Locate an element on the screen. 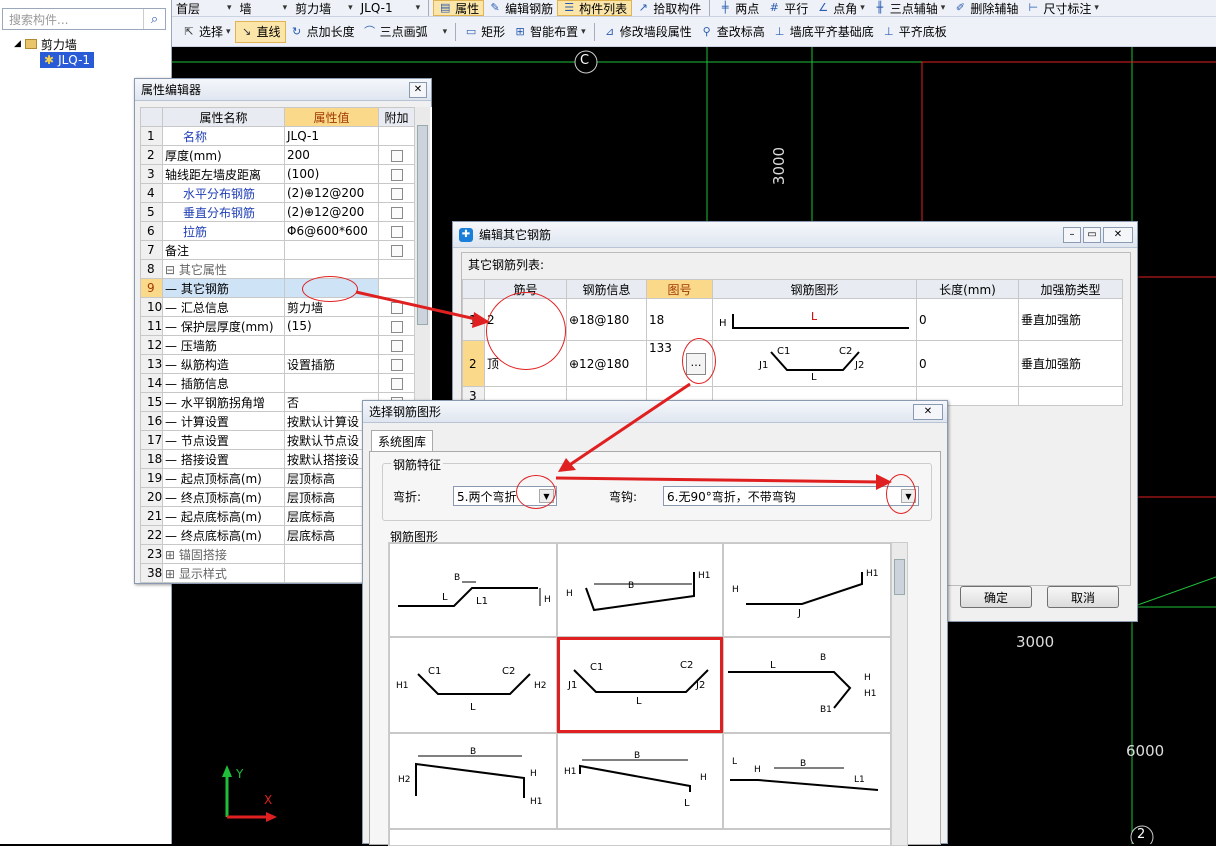 The image size is (1216, 846). wall-align-foundation-button: ⊥ 墙底平齐基础底 is located at coordinates (823, 31).